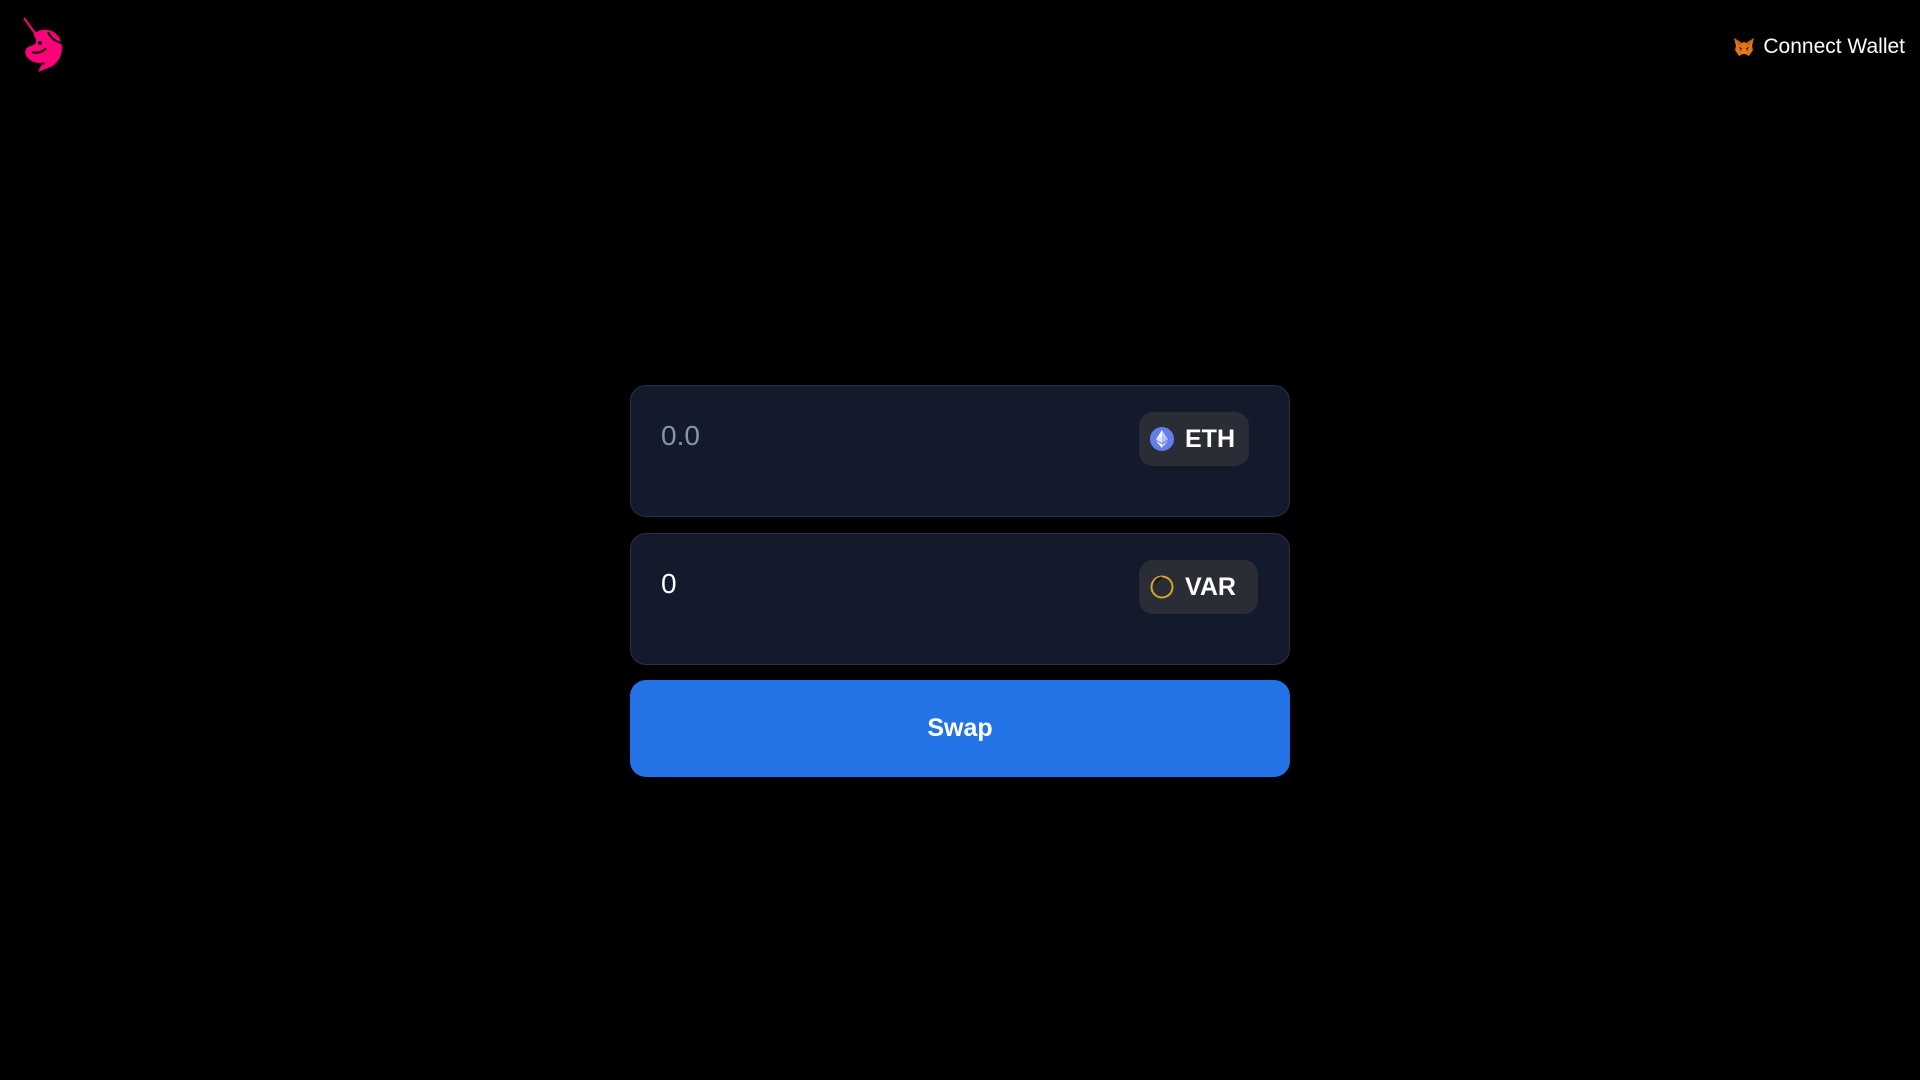 This screenshot has width=1920, height=1080. Describe the element at coordinates (1834, 46) in the screenshot. I see `connect-wallet-label: Connect Wallet` at that location.